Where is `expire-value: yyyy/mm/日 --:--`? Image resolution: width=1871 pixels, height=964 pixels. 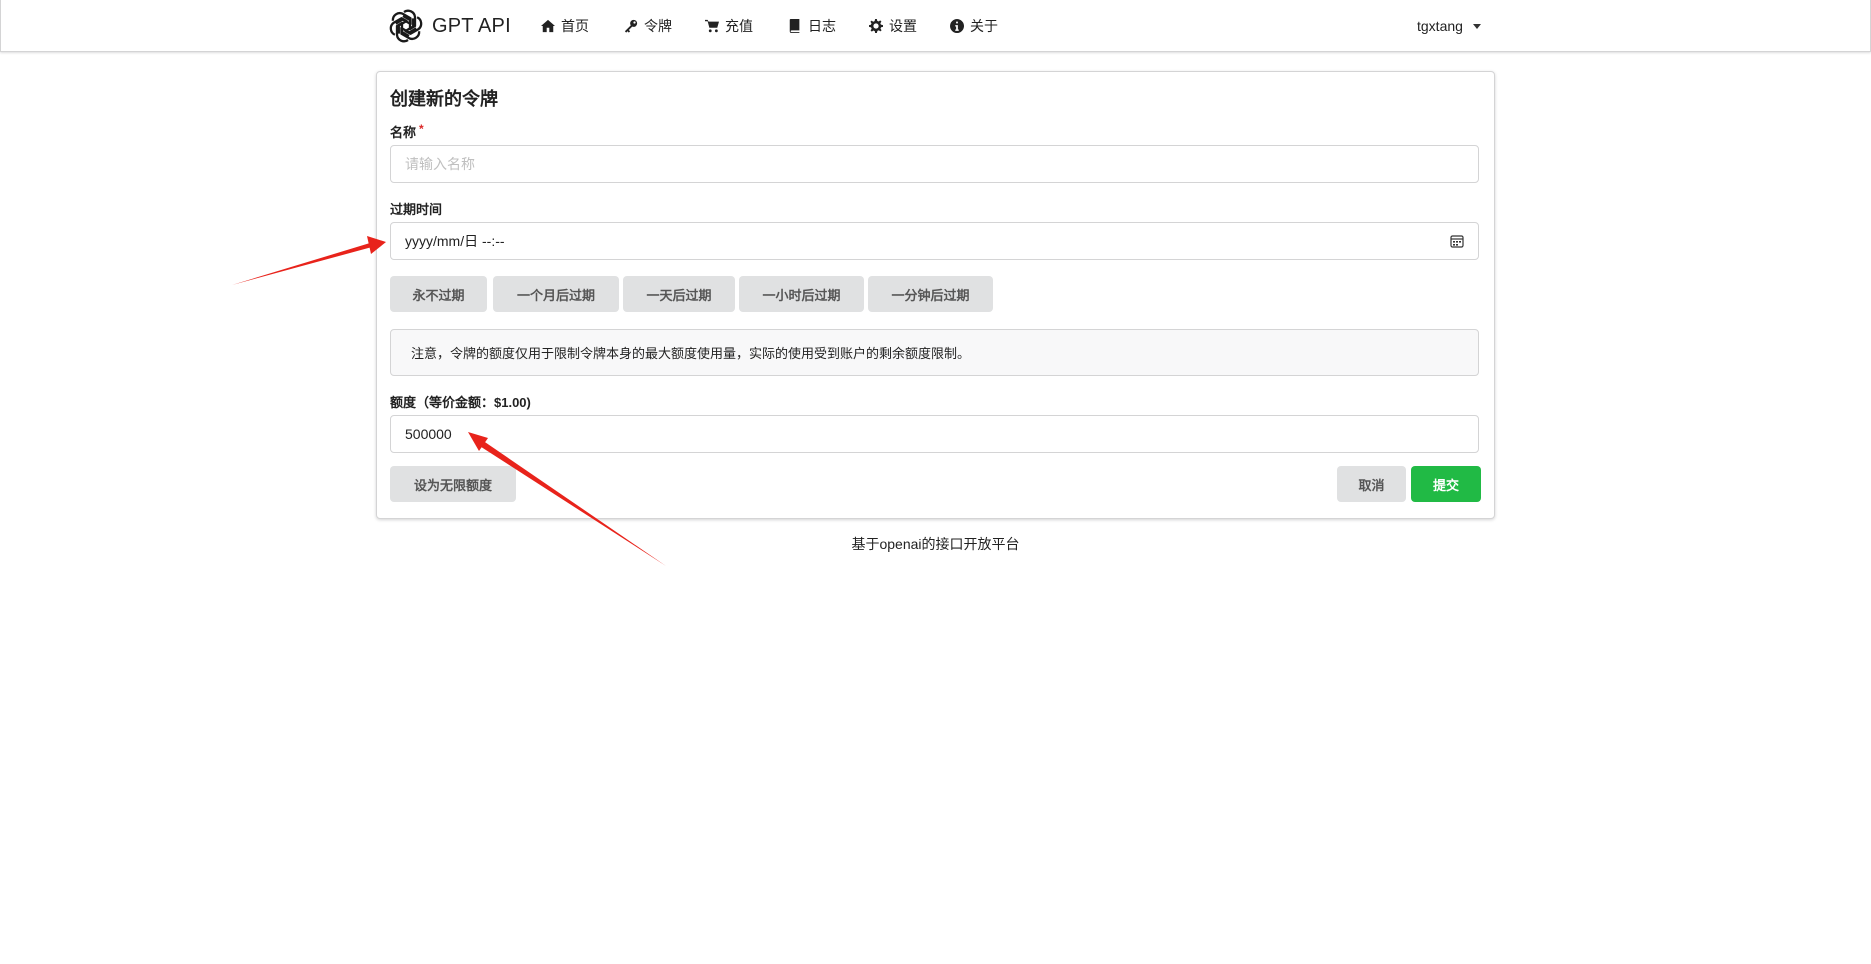 expire-value: yyyy/mm/日 --:-- is located at coordinates (455, 241).